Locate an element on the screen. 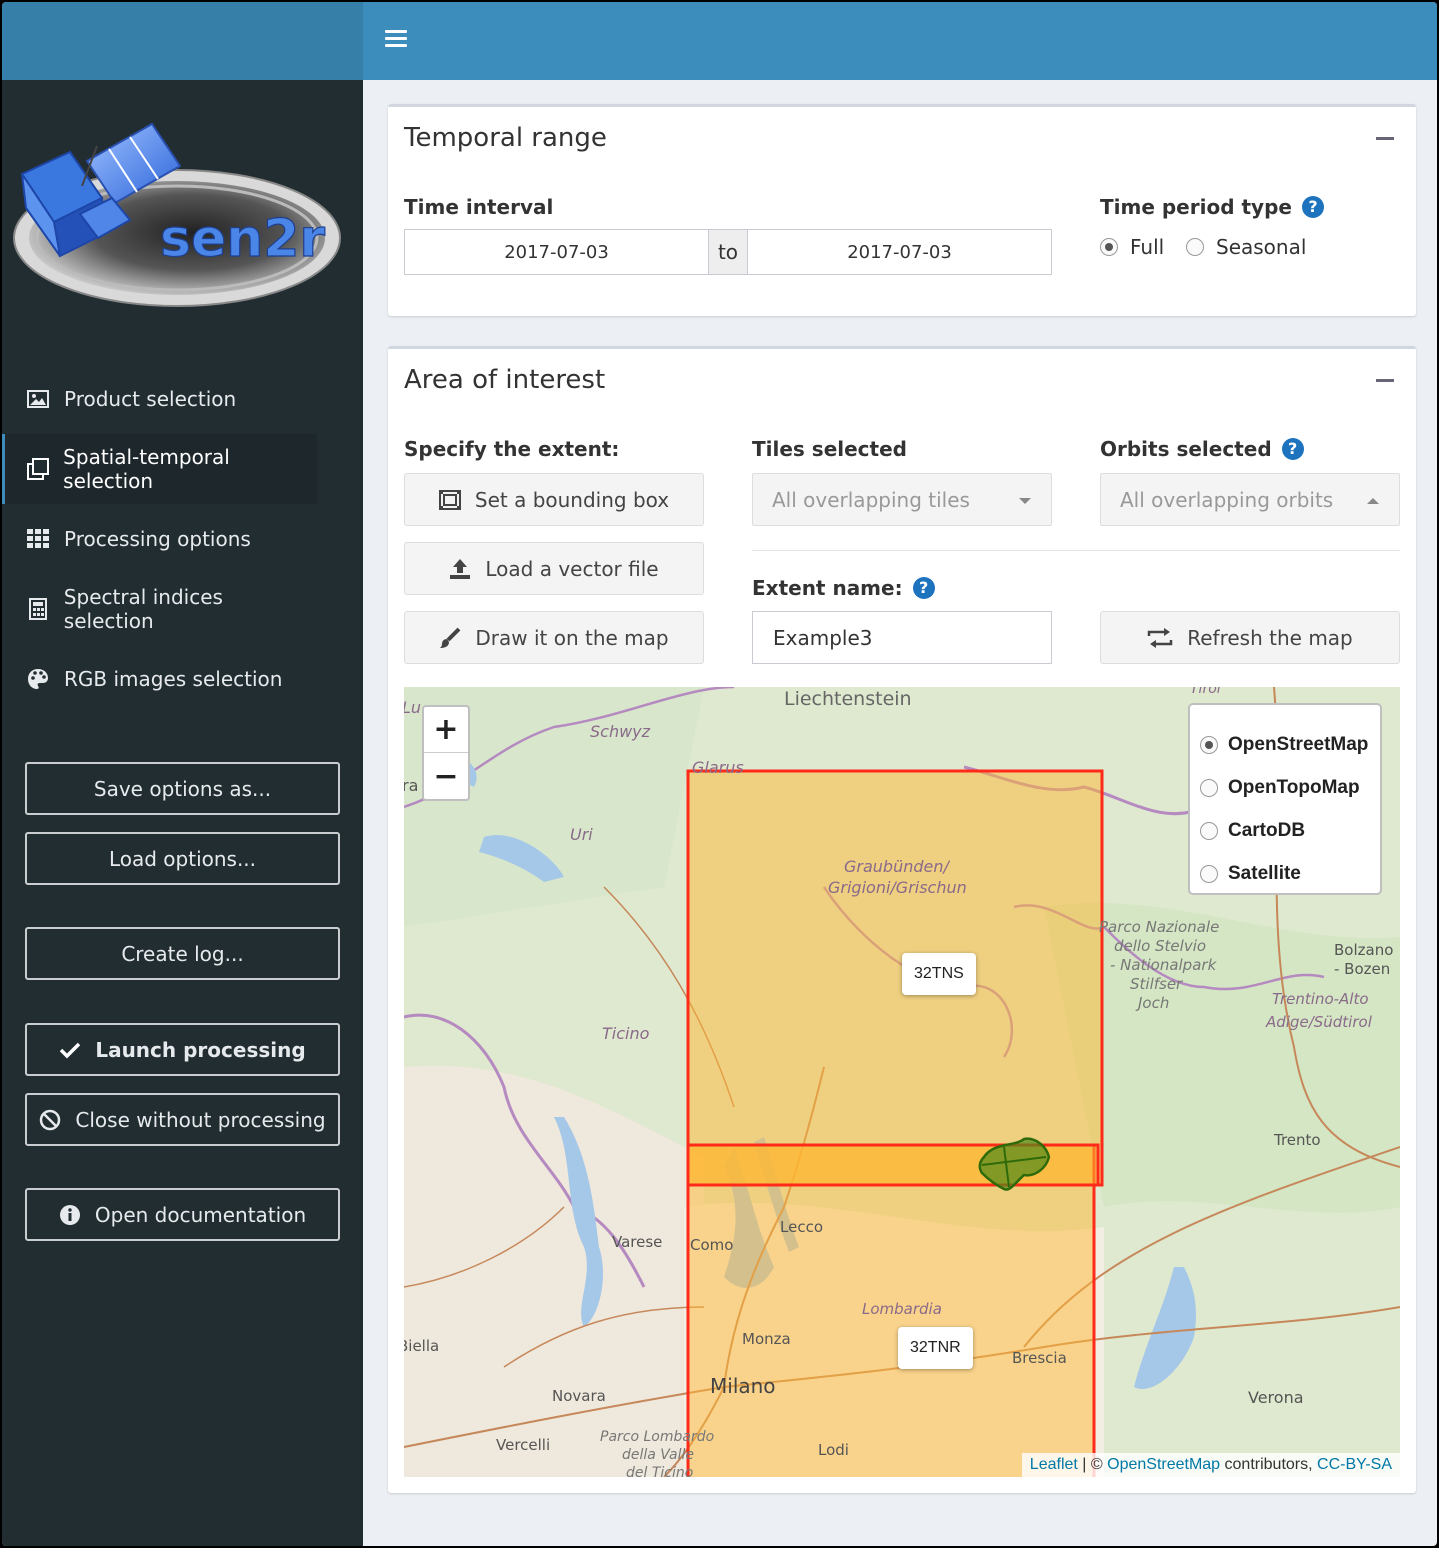  layer-label: OpenTopoMap is located at coordinates (1294, 787).